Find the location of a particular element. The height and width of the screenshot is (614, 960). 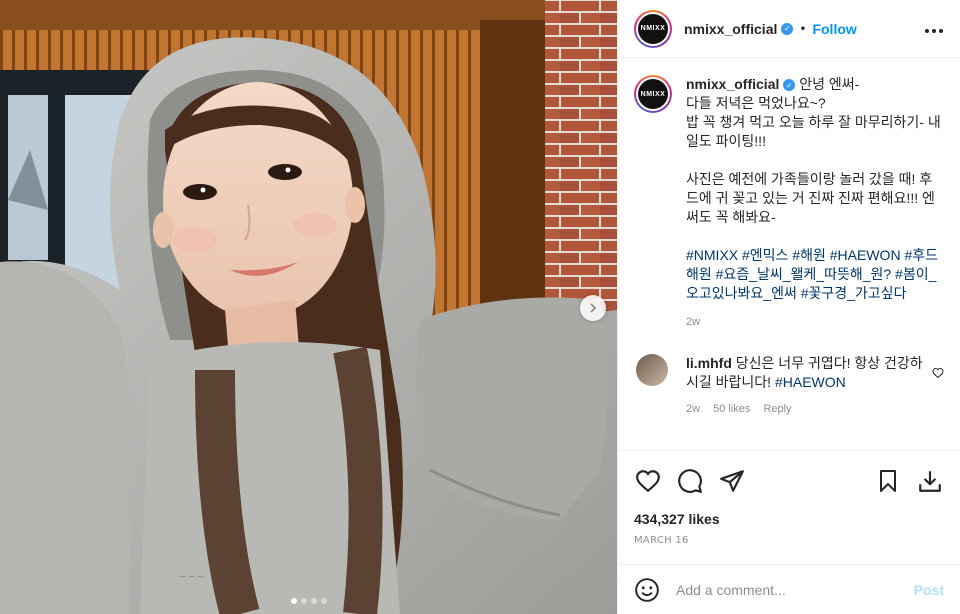

avatar: NMIXX is located at coordinates (653, 28).